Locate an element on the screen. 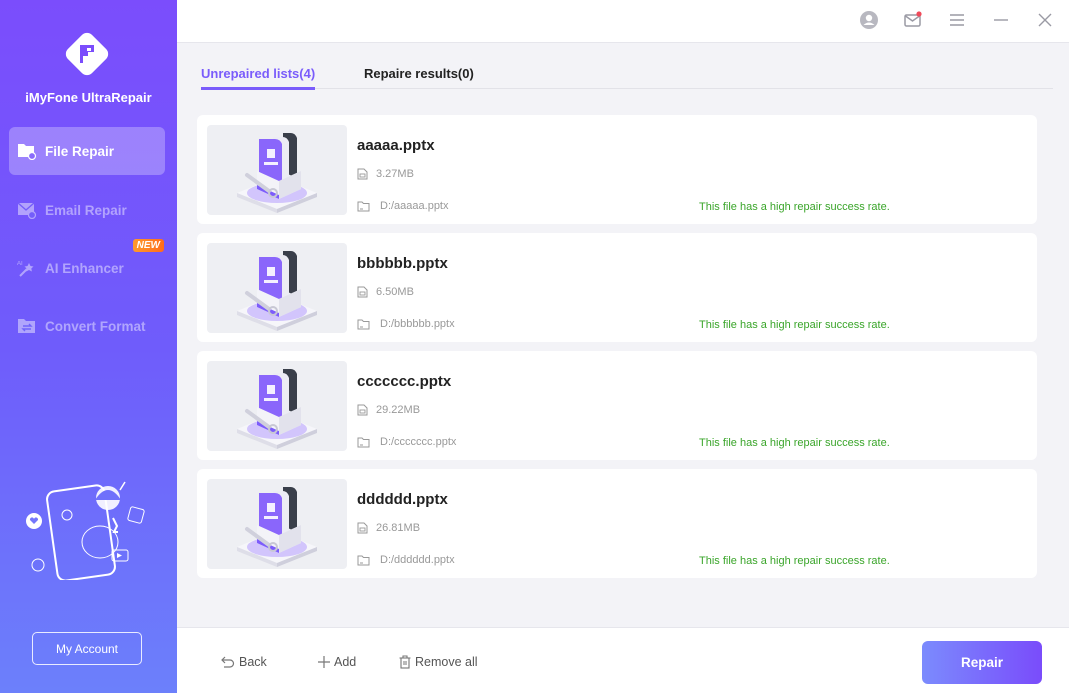  sidebar-item-file-repair: File Repair is located at coordinates (87, 151).